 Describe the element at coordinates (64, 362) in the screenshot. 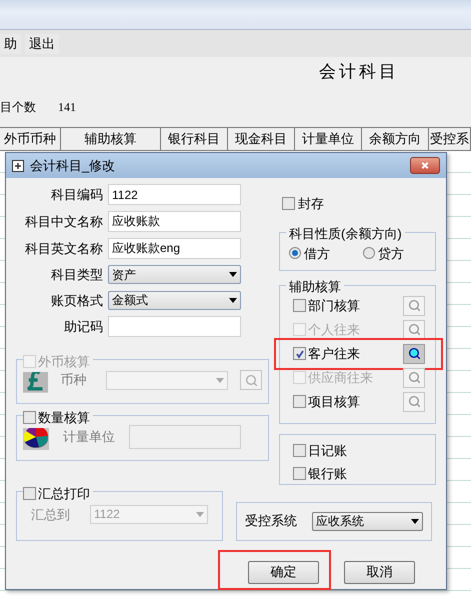

I see `checkbox-label: 外币核算` at that location.